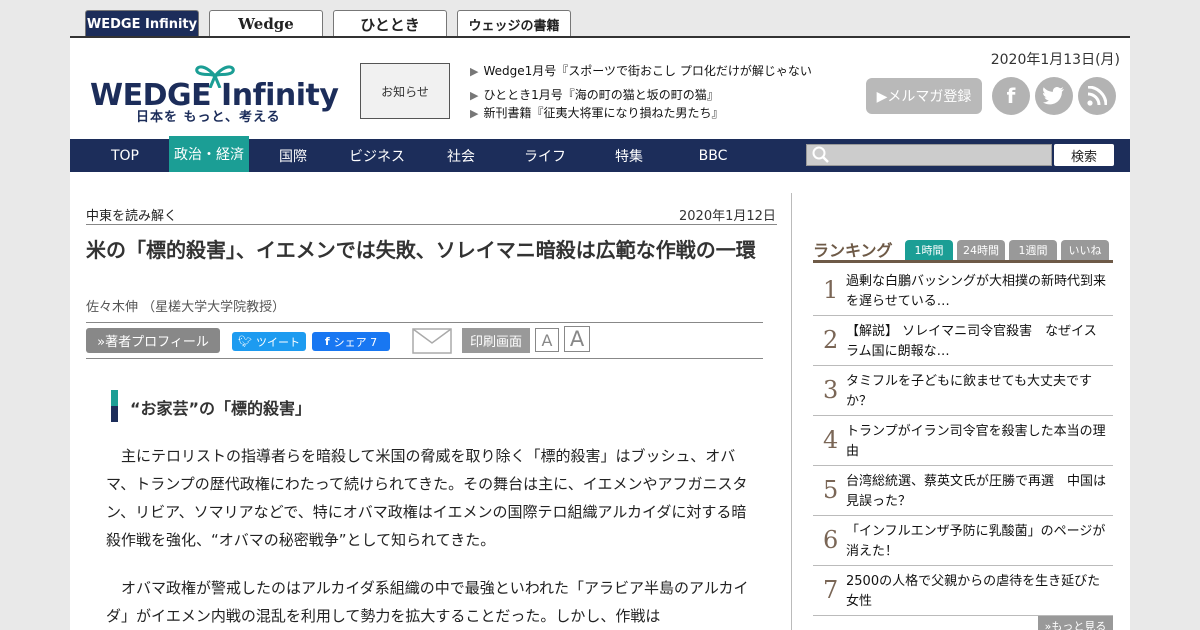 The image size is (1200, 630). Describe the element at coordinates (629, 155) in the screenshot. I see `nav-feature: 特集` at that location.